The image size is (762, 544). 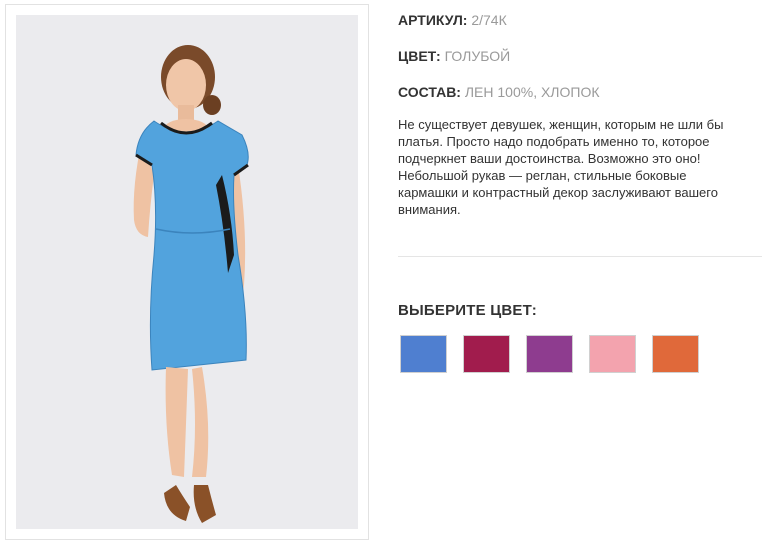 I want to click on article-label: АРТИКУЛ:, so click(x=433, y=20).